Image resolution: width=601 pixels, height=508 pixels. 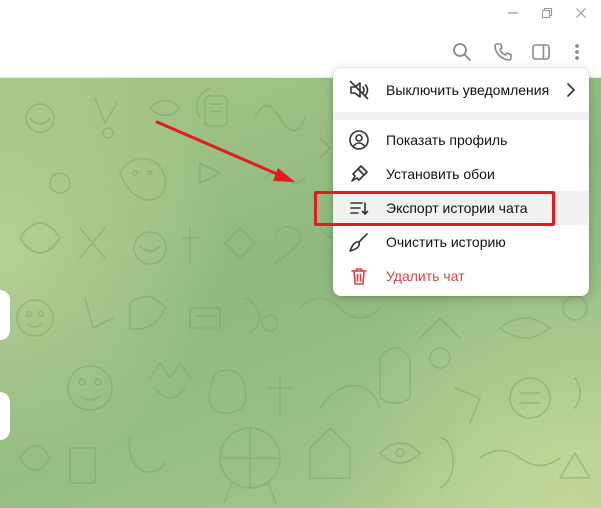 I want to click on menu-item-label: Экспорт истории чата, so click(x=457, y=208).